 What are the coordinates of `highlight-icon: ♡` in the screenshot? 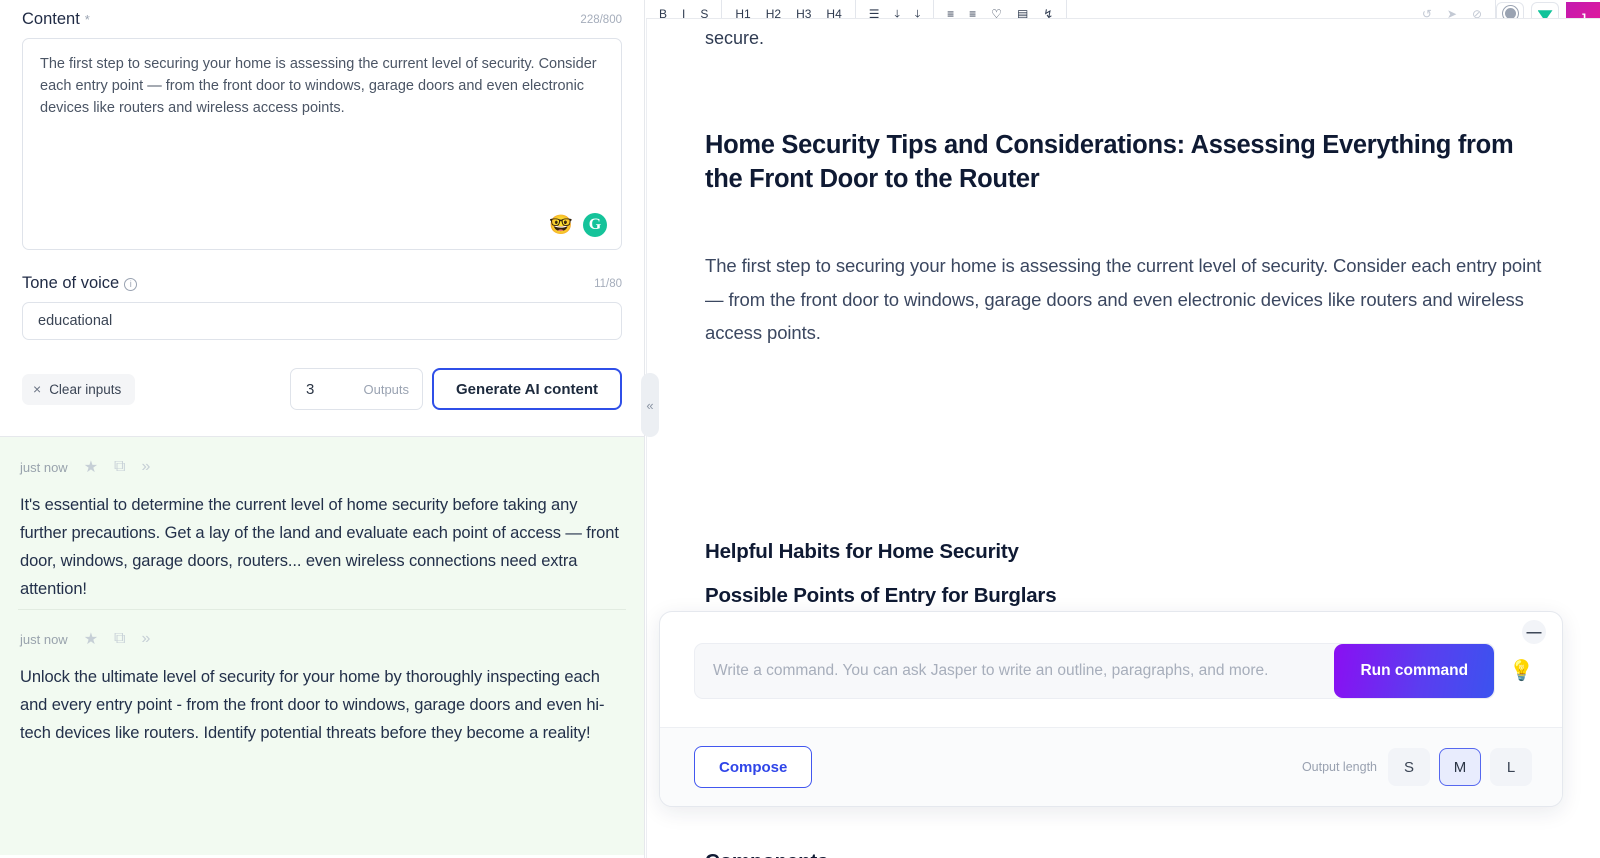 It's located at (996, 11).